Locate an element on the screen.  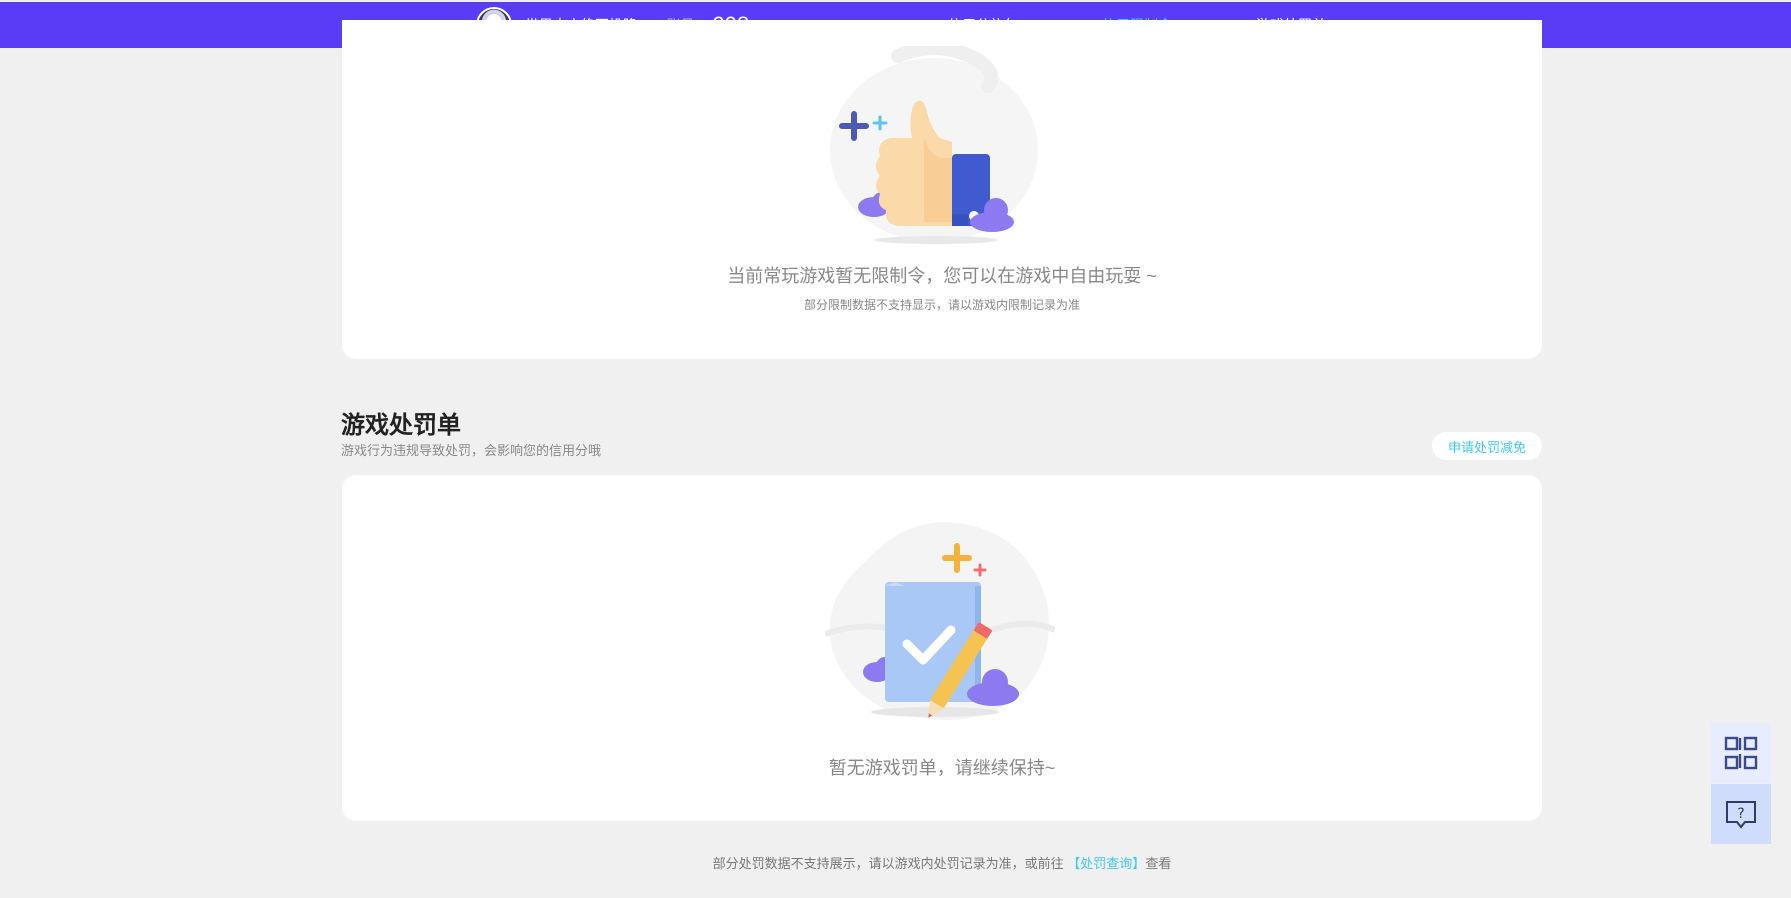
footer-text: 部分处罚数据不支持展示，请以游戏内处罚记录为准，或前往 is located at coordinates (890, 863).